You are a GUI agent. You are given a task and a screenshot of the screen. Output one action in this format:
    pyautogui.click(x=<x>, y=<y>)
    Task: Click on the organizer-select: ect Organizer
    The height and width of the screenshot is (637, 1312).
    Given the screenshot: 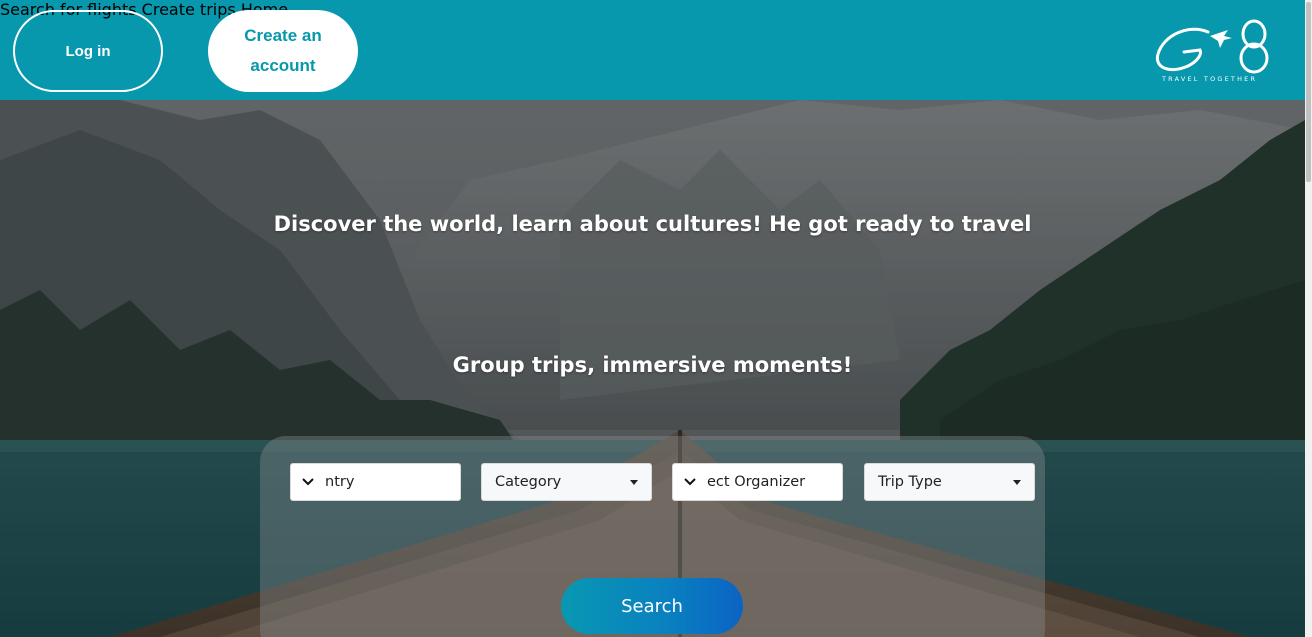 What is the action you would take?
    pyautogui.click(x=757, y=482)
    